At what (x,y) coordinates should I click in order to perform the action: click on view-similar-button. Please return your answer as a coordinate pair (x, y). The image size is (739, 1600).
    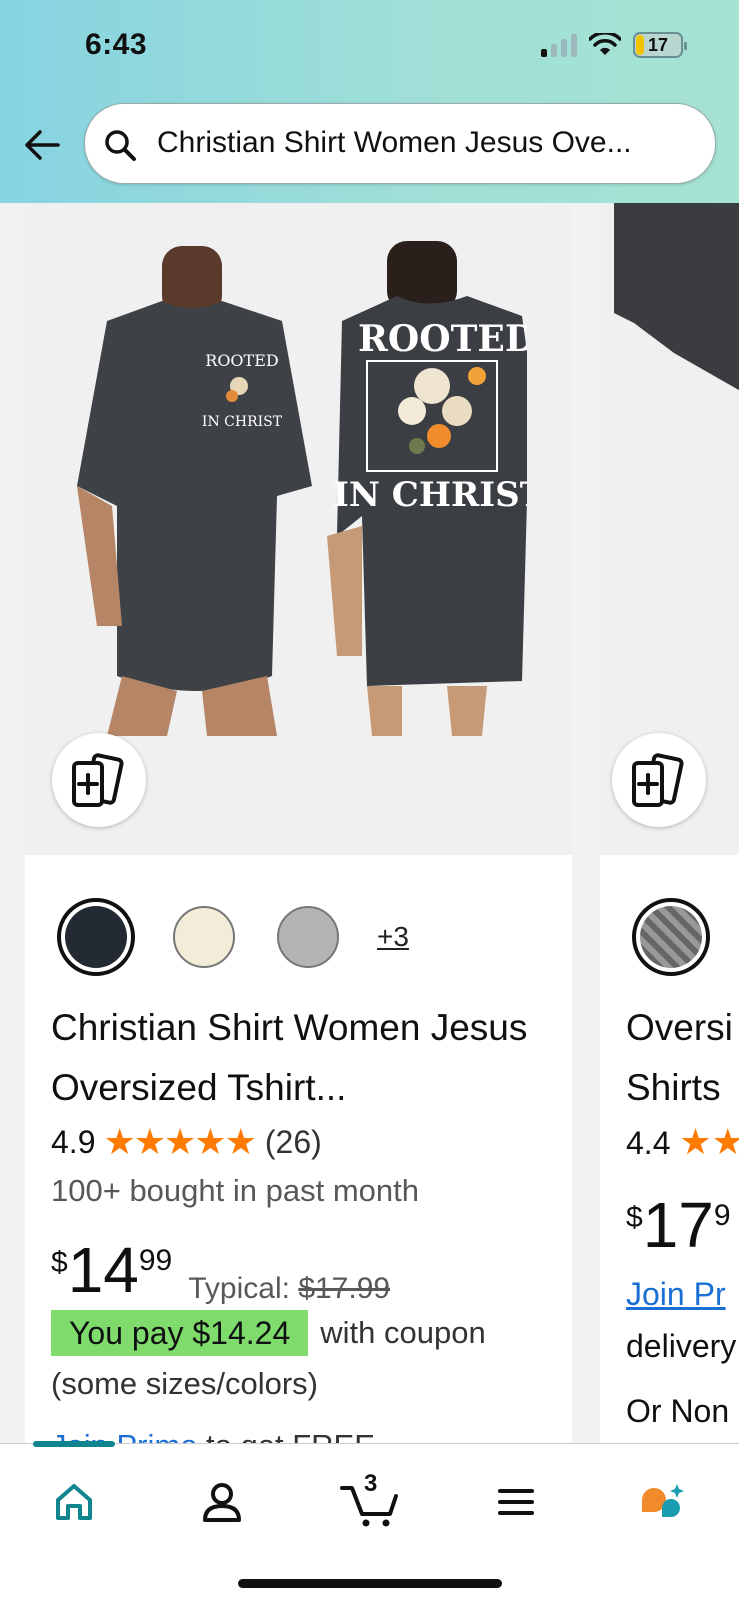
    Looking at the image, I should click on (99, 780).